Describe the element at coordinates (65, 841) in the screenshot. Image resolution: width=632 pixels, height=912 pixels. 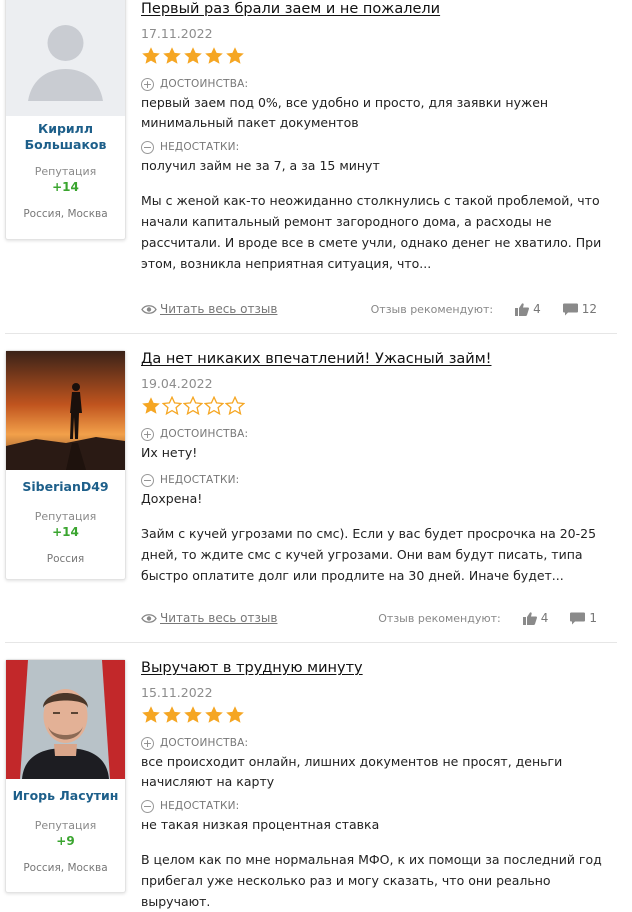
I see `reputation-value: +9` at that location.